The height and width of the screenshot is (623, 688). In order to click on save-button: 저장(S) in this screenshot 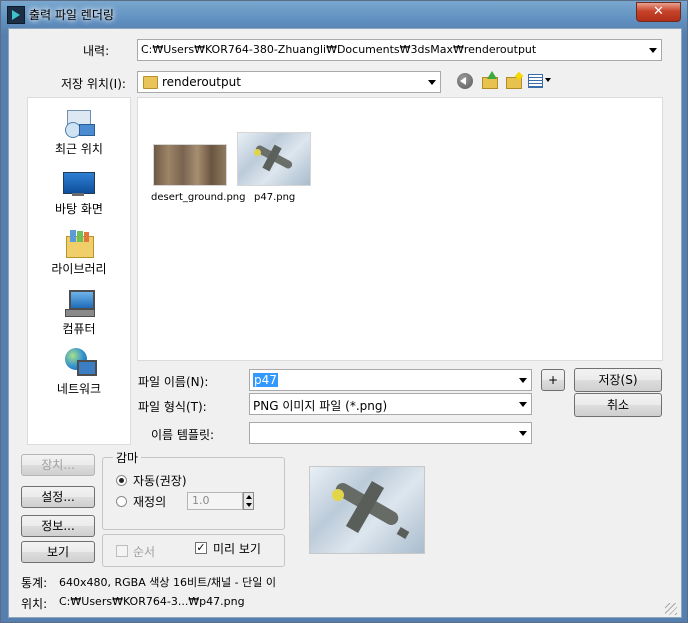, I will do `click(618, 380)`.